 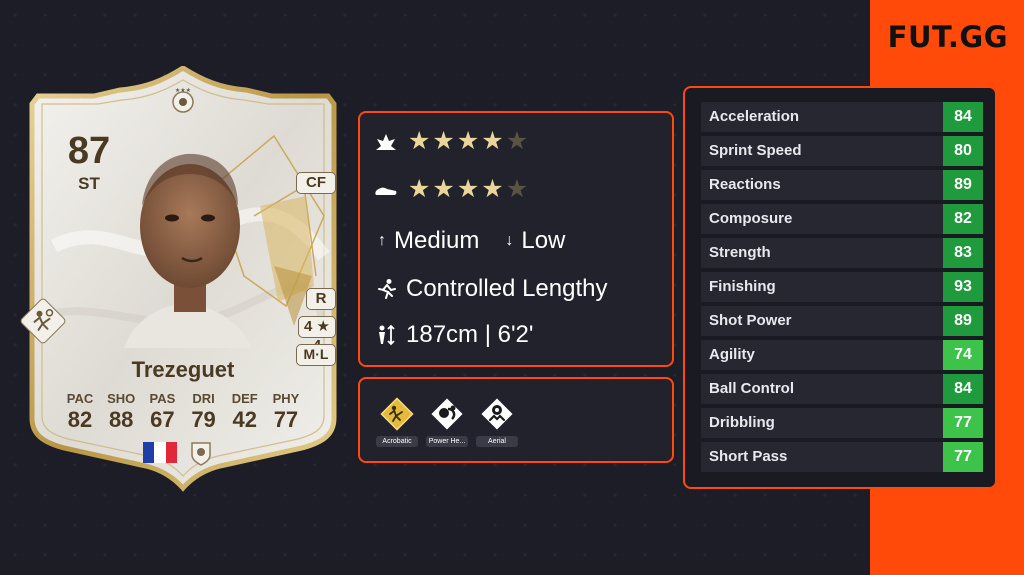 I want to click on stat-value: 93, so click(x=963, y=287).